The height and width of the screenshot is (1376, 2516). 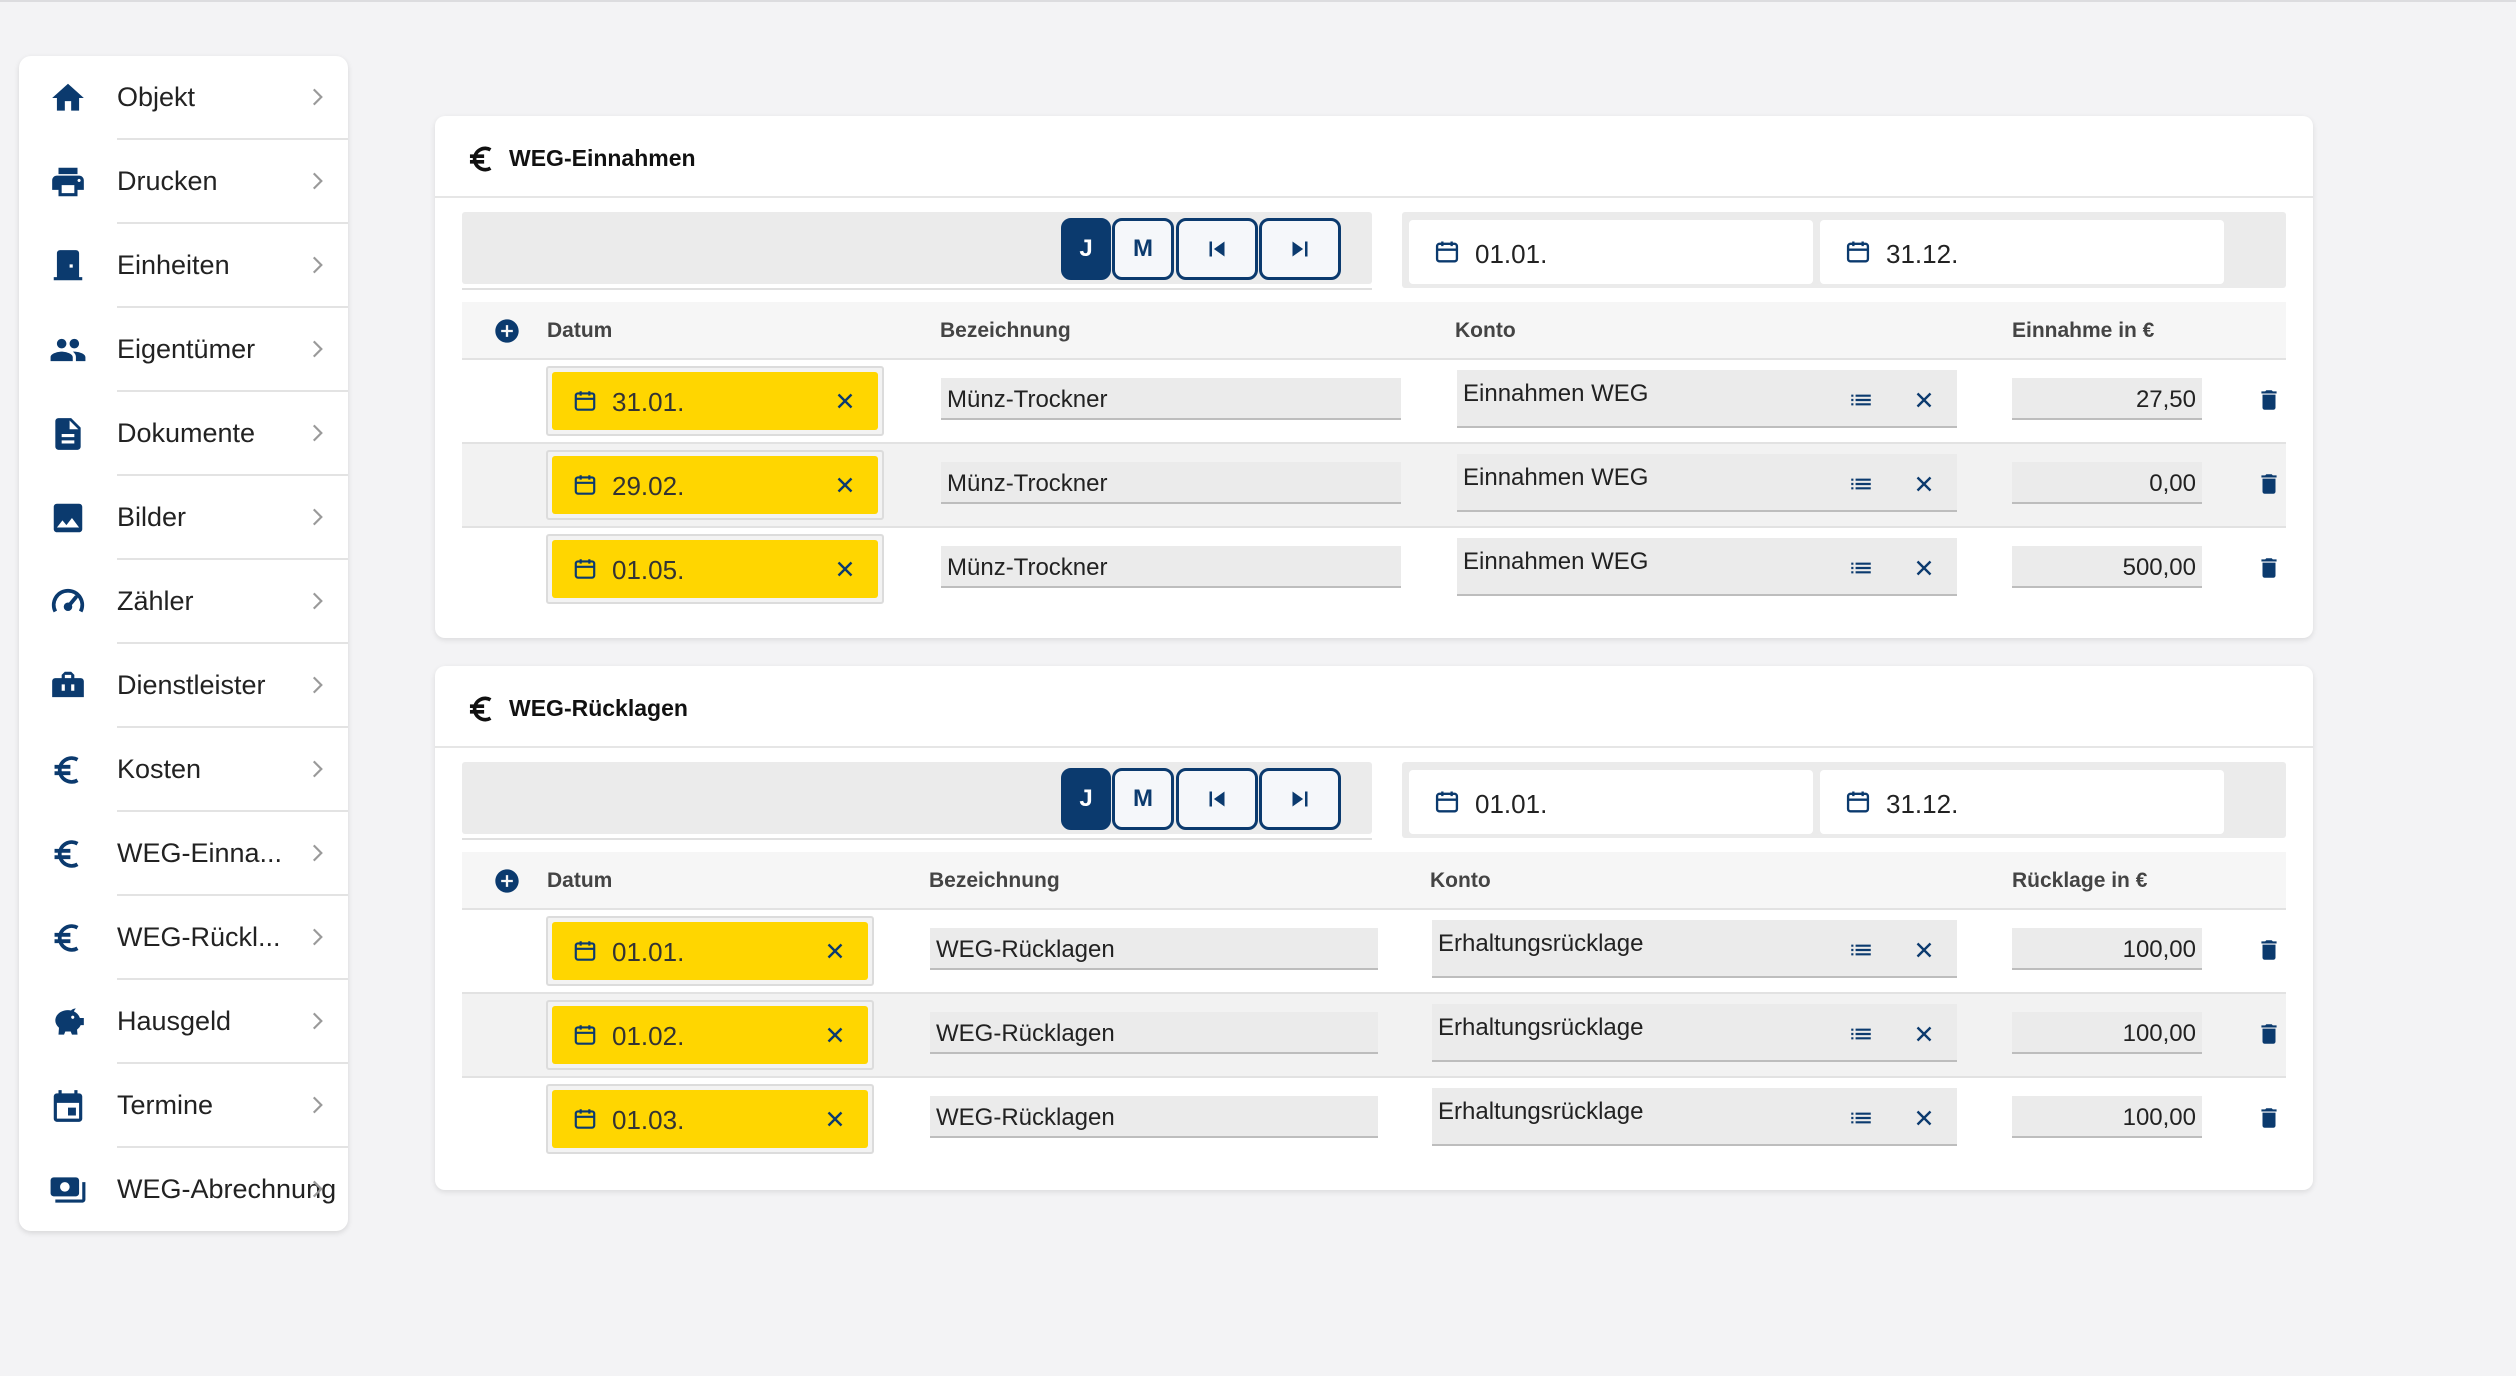 I want to click on sidebar-item-drucken: Drucken, so click(x=183, y=182).